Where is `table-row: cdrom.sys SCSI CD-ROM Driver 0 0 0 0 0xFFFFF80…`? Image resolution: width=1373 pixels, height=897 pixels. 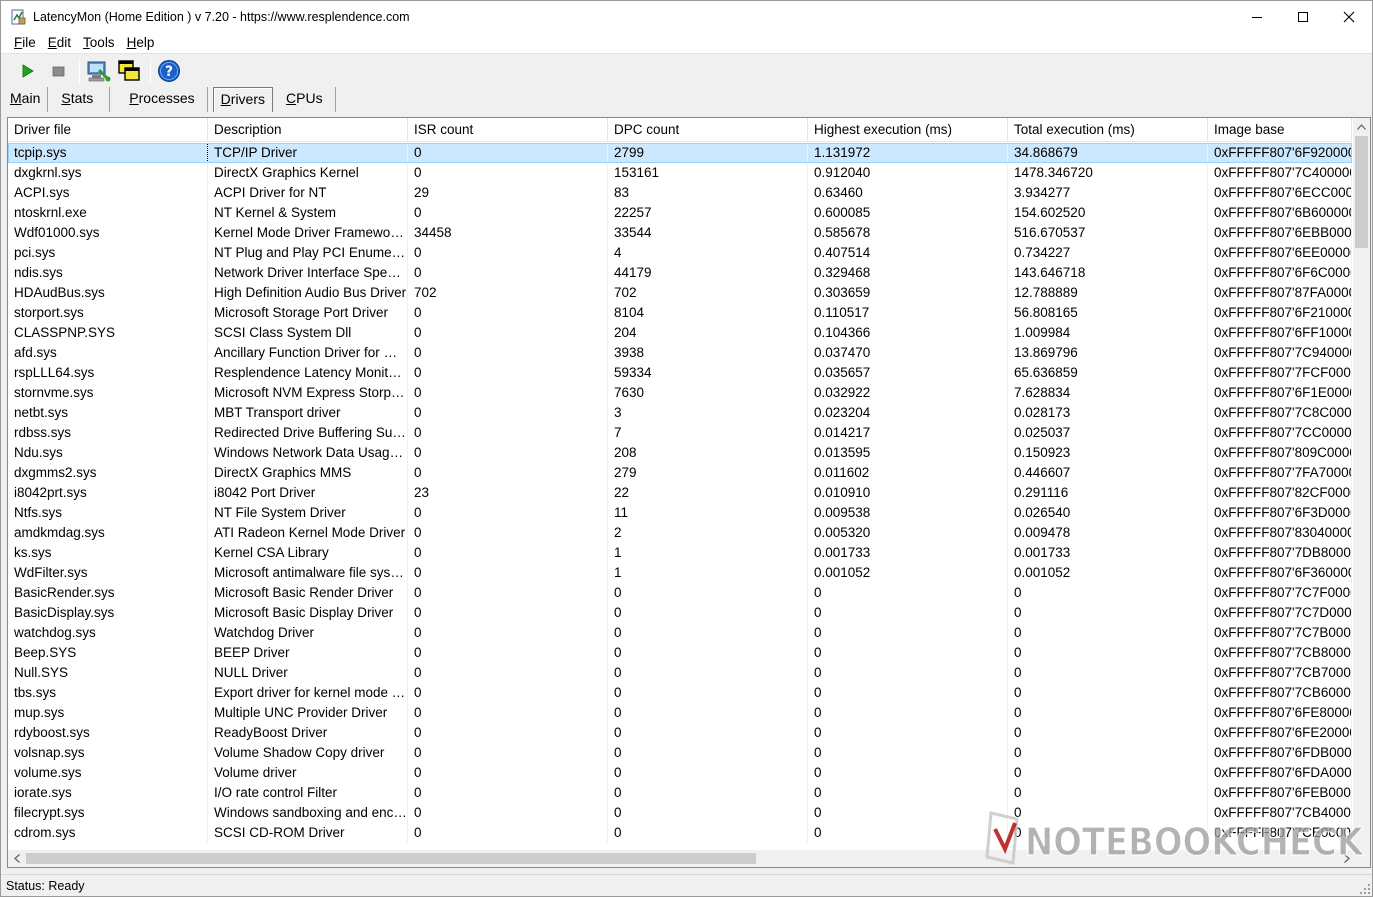 table-row: cdrom.sys SCSI CD-ROM Driver 0 0 0 0 0xFFFFF80… is located at coordinates (680, 833).